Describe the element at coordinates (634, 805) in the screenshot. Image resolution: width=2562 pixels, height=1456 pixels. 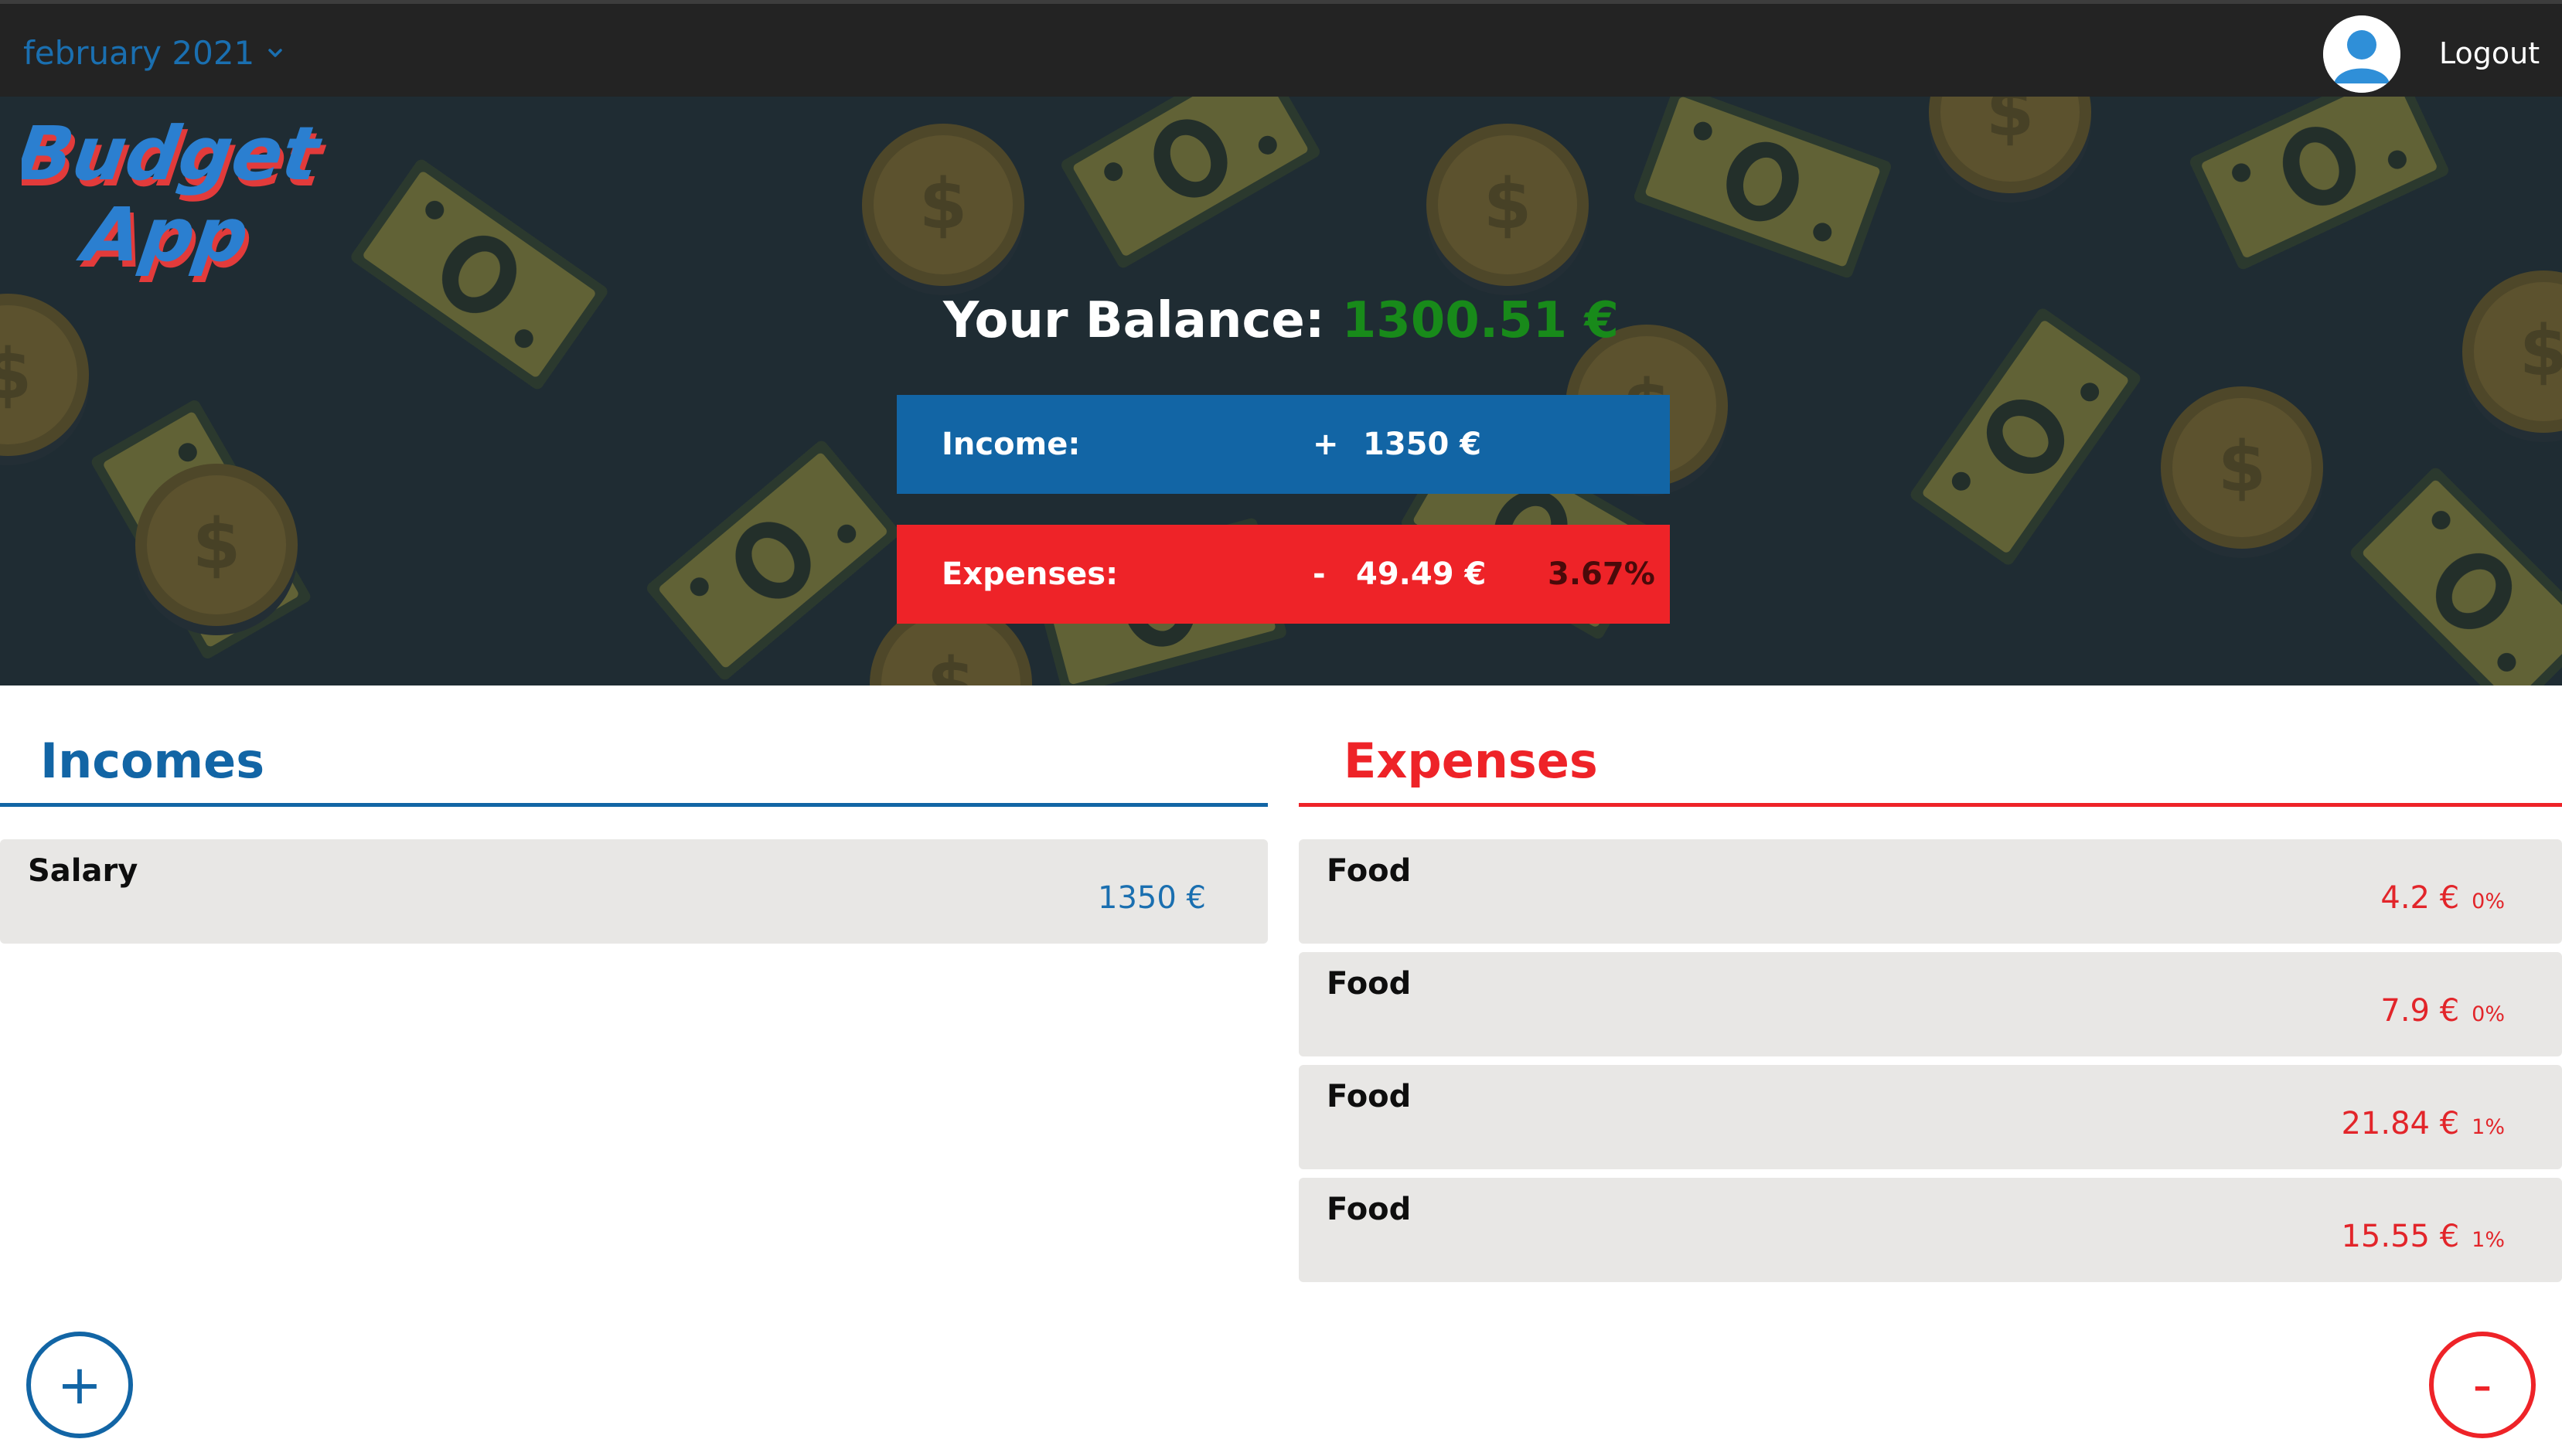
I see `incomes-divider` at that location.